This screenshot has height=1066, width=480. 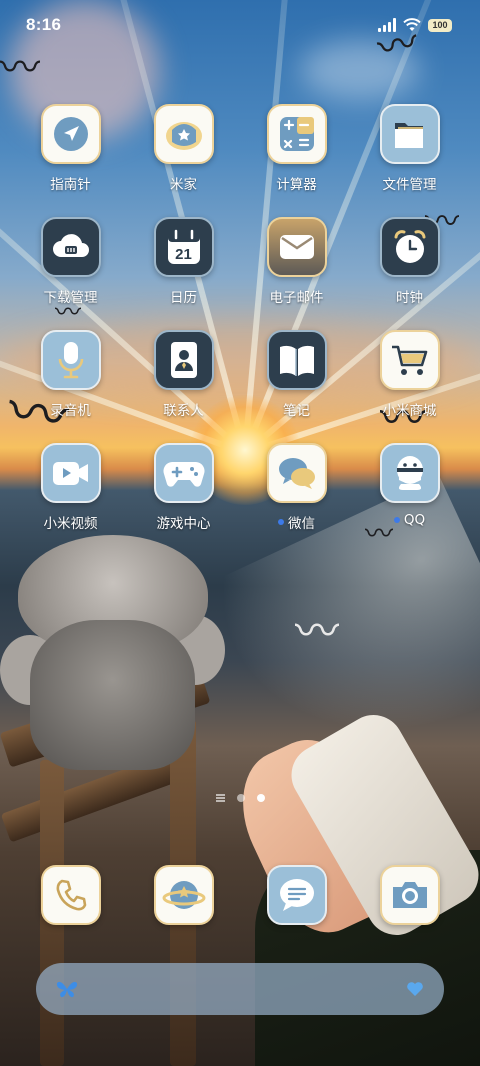 I want to click on app-label: 笔记, so click(x=296, y=411).